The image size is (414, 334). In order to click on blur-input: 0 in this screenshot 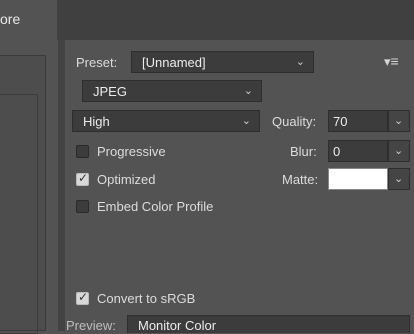, I will do `click(358, 151)`.